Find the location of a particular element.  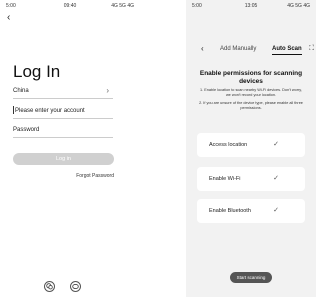

tab-auto-scan: Auto Scan is located at coordinates (287, 49).